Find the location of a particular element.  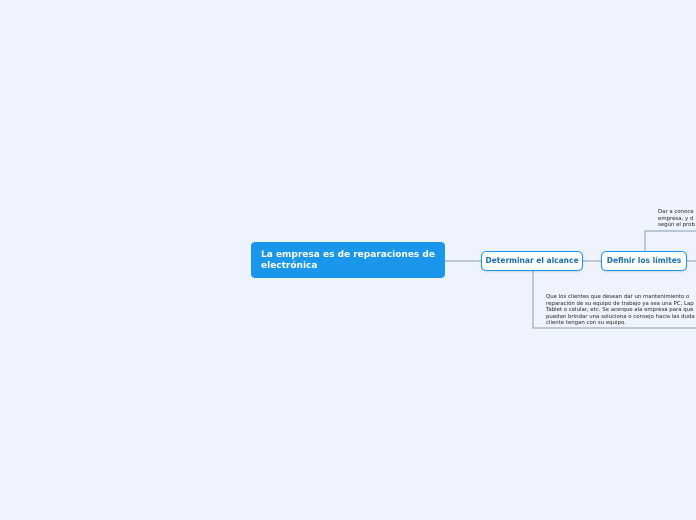

topic-determinar-alcance: Determinar el alcance is located at coordinates (532, 261).